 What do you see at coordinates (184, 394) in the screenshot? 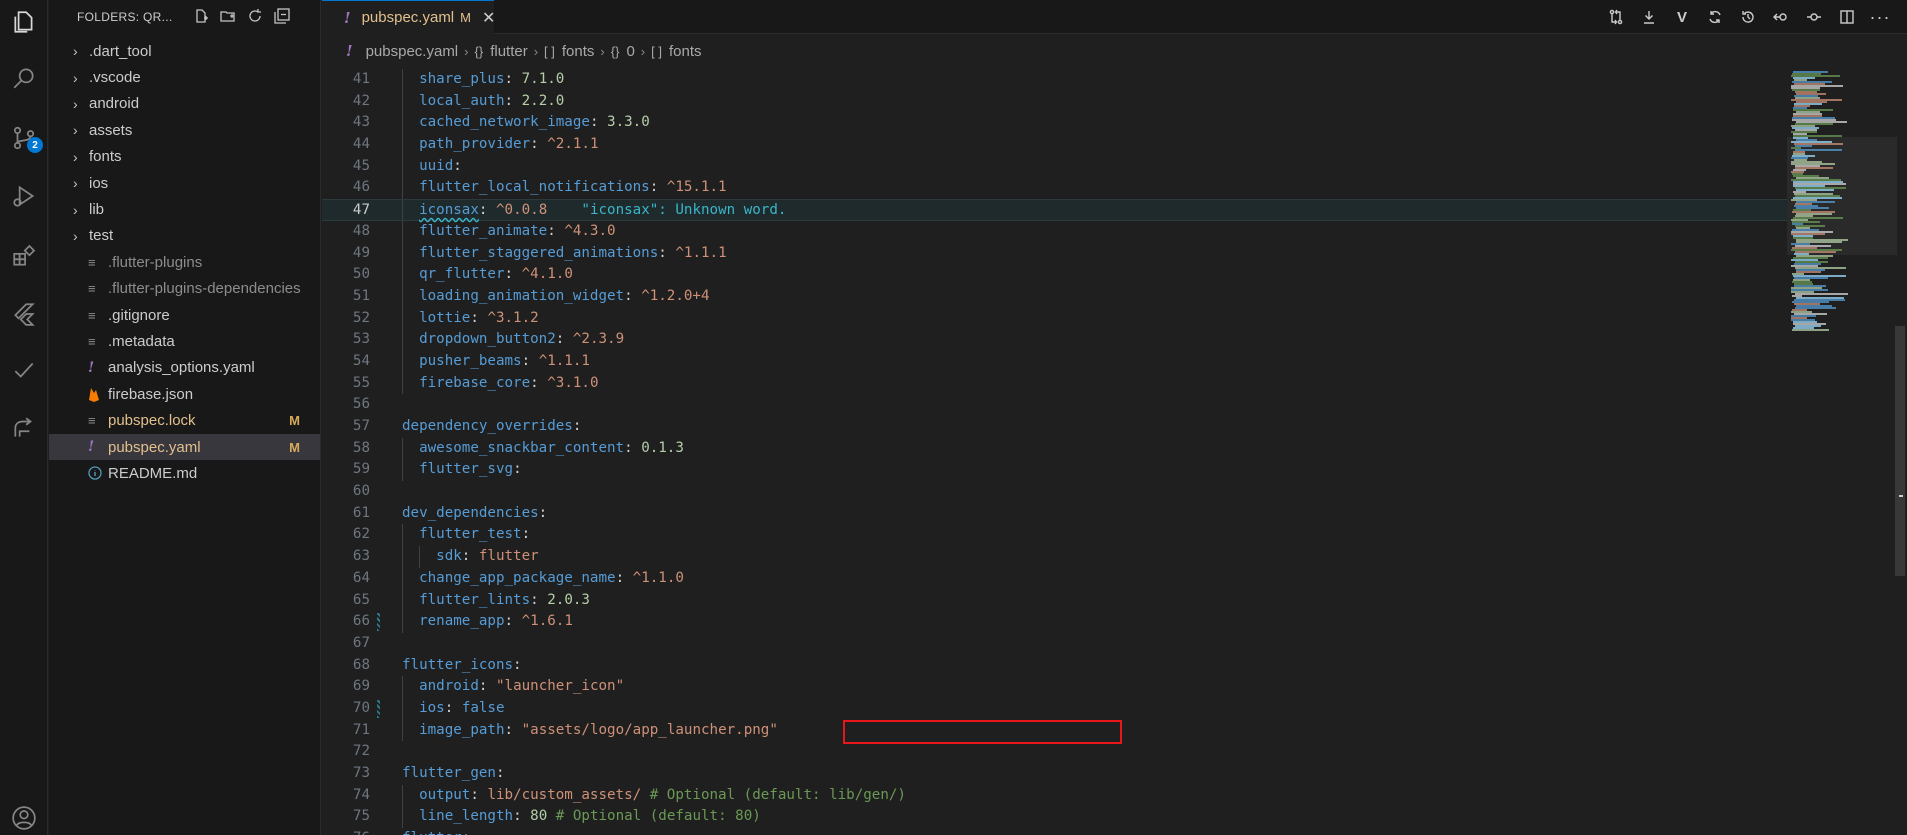
I see `tree-item: firebase.json` at bounding box center [184, 394].